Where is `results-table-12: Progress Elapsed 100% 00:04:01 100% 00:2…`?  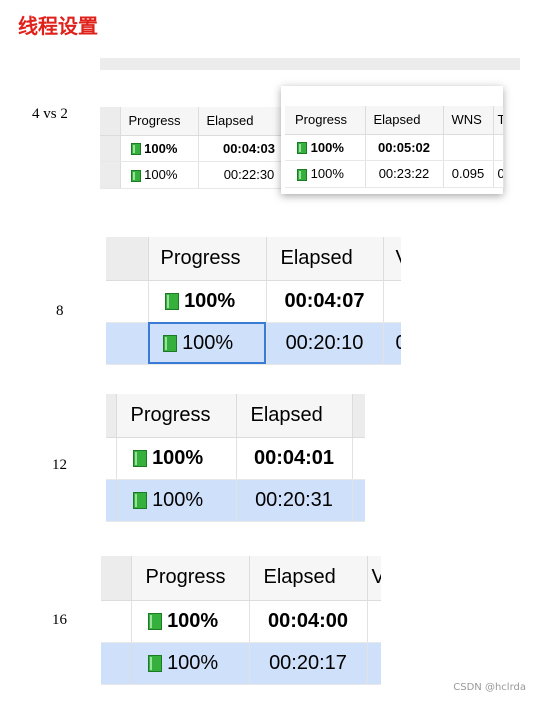 results-table-12: Progress Elapsed 100% 00:04:01 100% 00:2… is located at coordinates (235, 458).